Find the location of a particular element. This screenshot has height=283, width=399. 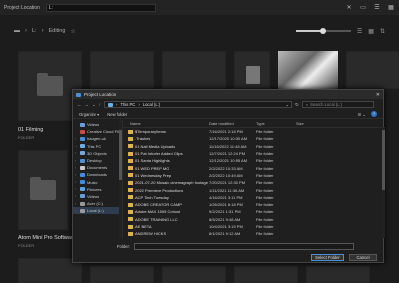

search-input: ⌕ Search Local (L:) is located at coordinates (337, 104).